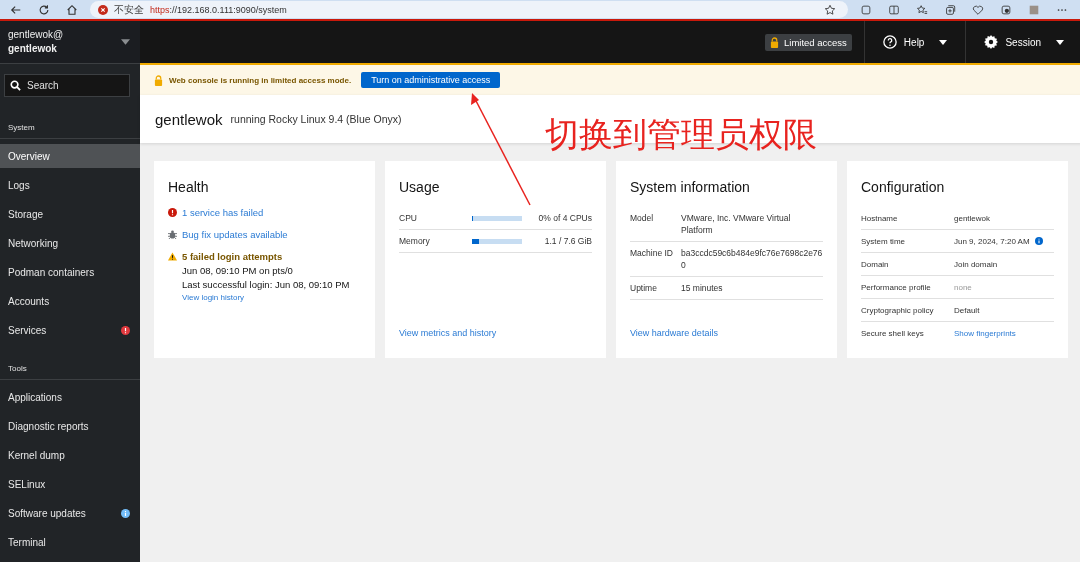 The image size is (1080, 562). I want to click on row-label: Machine ID, so click(652, 253).